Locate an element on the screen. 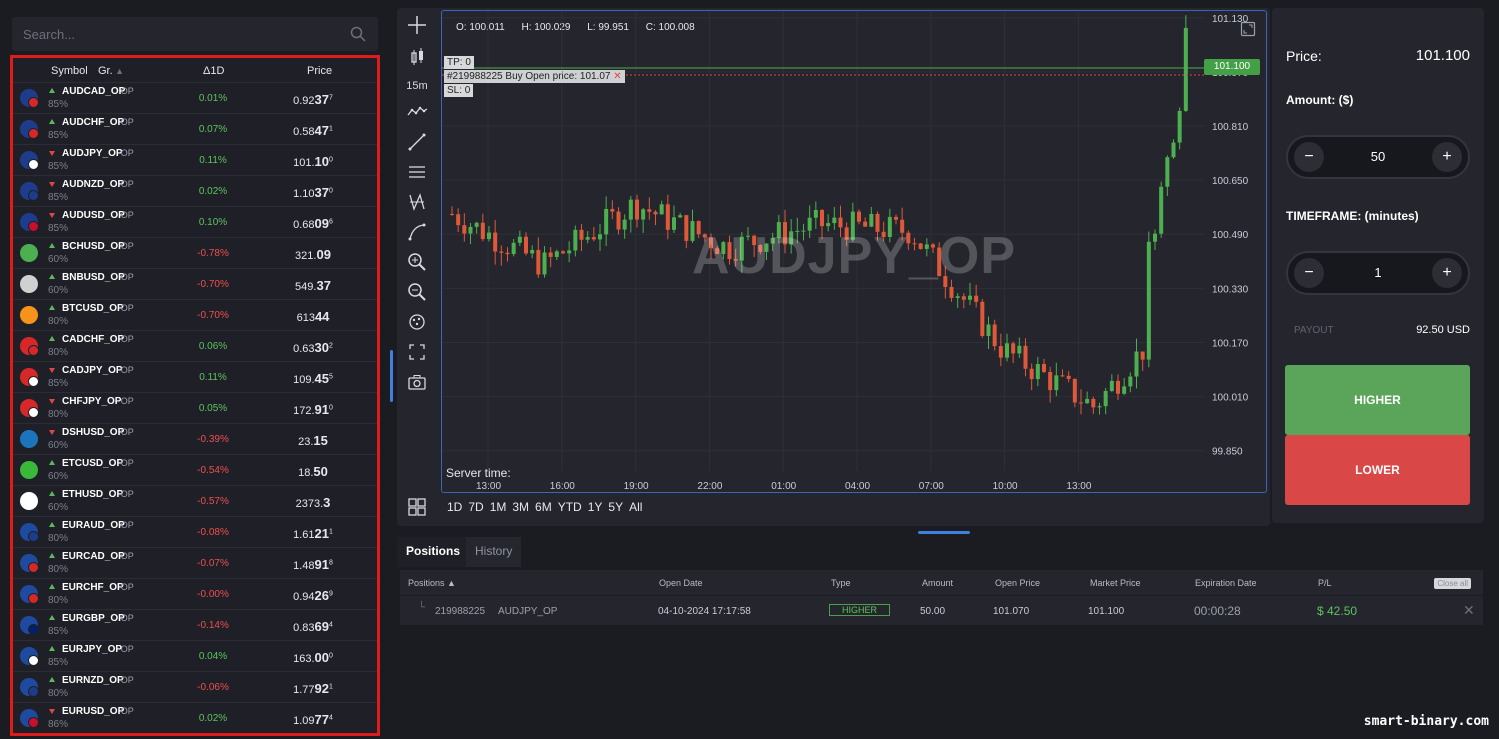  symbol-row: EURNZD_OP OP 80% -0.06% 1.77921 is located at coordinates (195, 687).